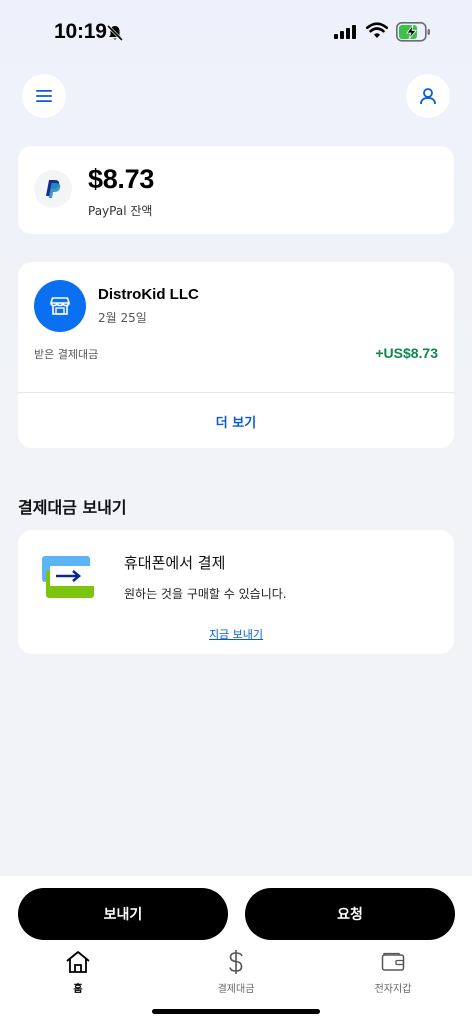  I want to click on request-button: 요청, so click(350, 914).